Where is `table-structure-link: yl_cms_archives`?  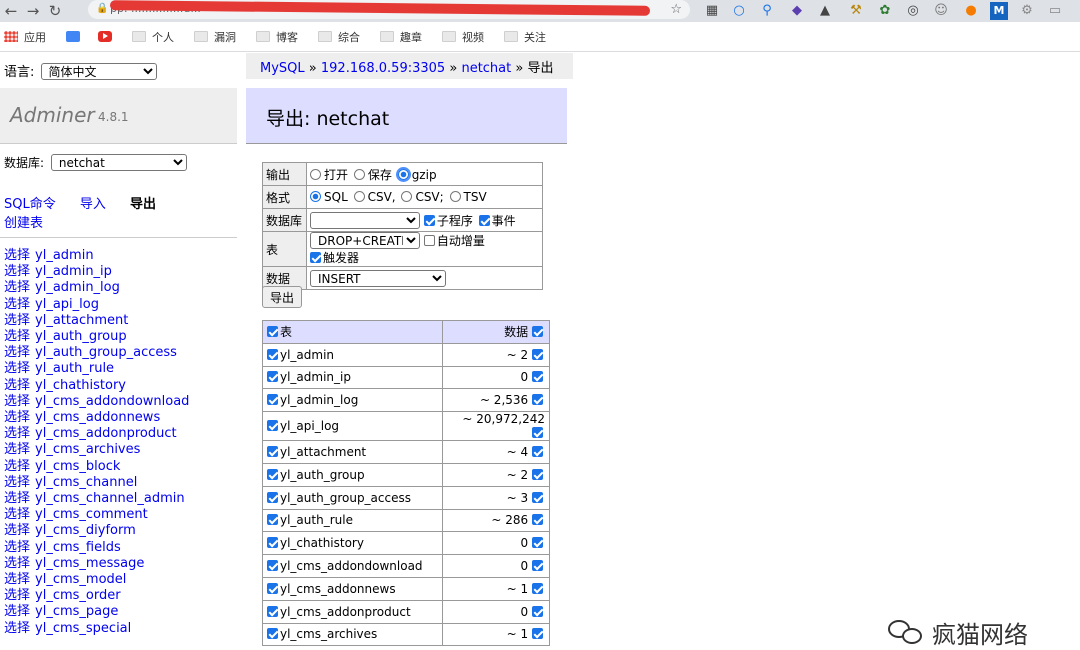 table-structure-link: yl_cms_archives is located at coordinates (87, 449).